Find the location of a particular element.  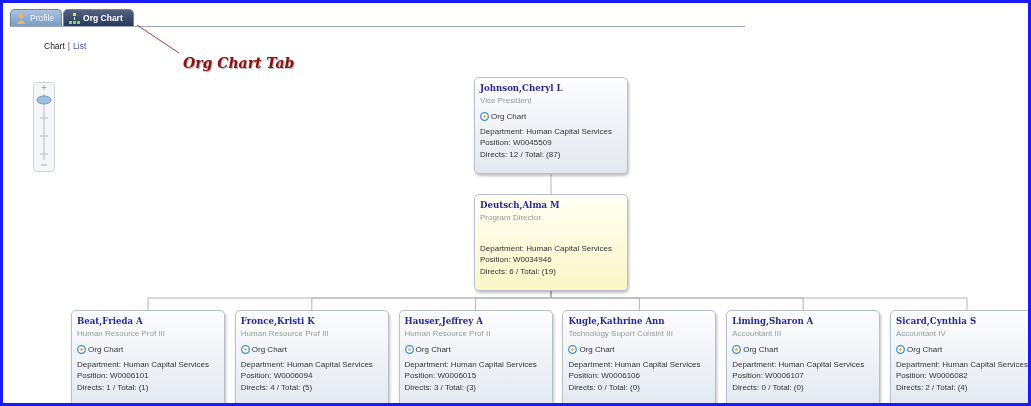

person-card: Beat,Frieda A Human Resource Prof III Org Chart Department: Human Capital Services Position: W0006101 Directs: 1 / Total: (1) is located at coordinates (148, 356).